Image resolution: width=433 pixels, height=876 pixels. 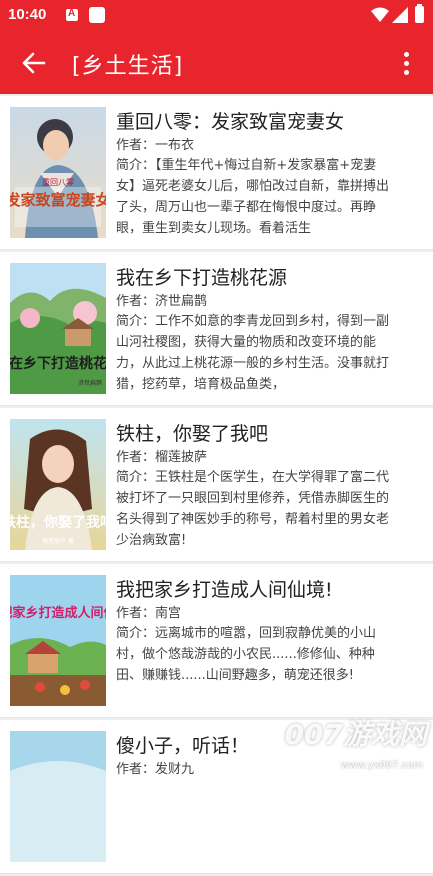 I want to click on signal-icon, so click(x=400, y=15).